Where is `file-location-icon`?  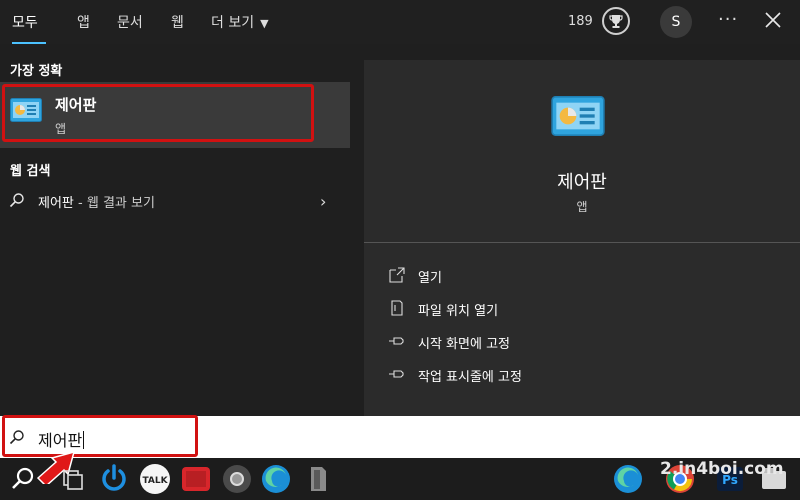
file-location-icon is located at coordinates (397, 308).